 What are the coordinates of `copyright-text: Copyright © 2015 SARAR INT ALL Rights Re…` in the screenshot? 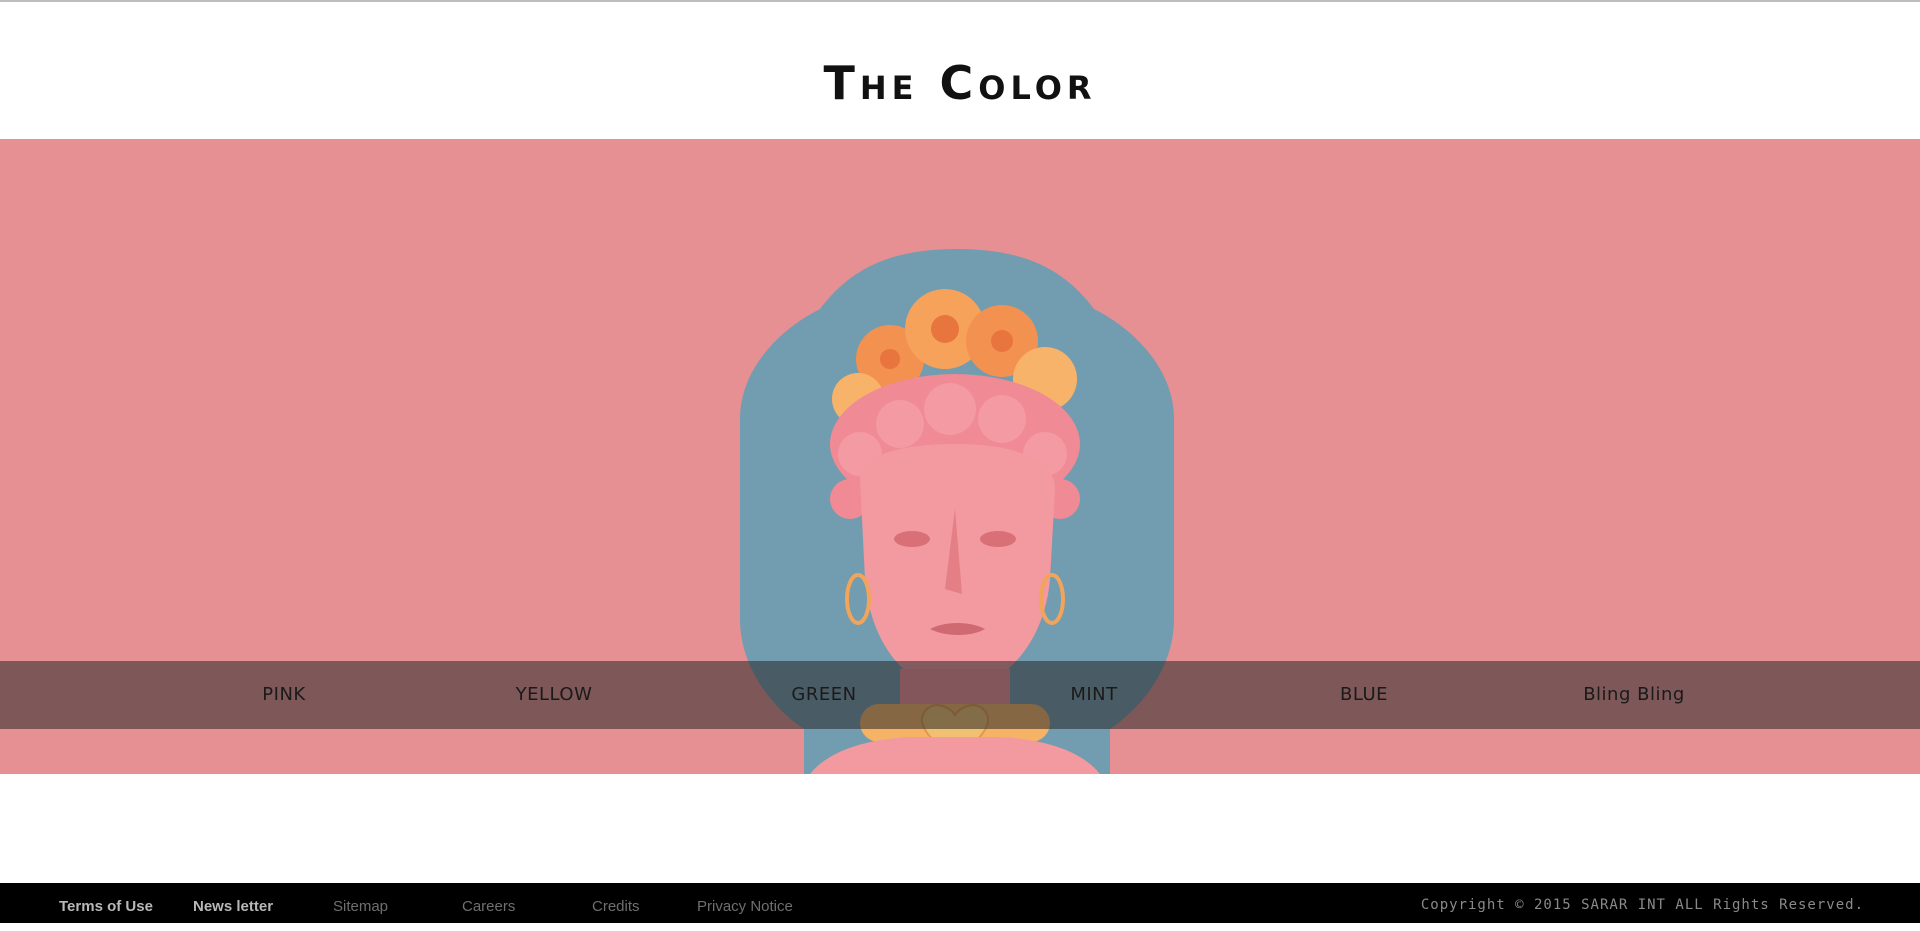 It's located at (1642, 905).